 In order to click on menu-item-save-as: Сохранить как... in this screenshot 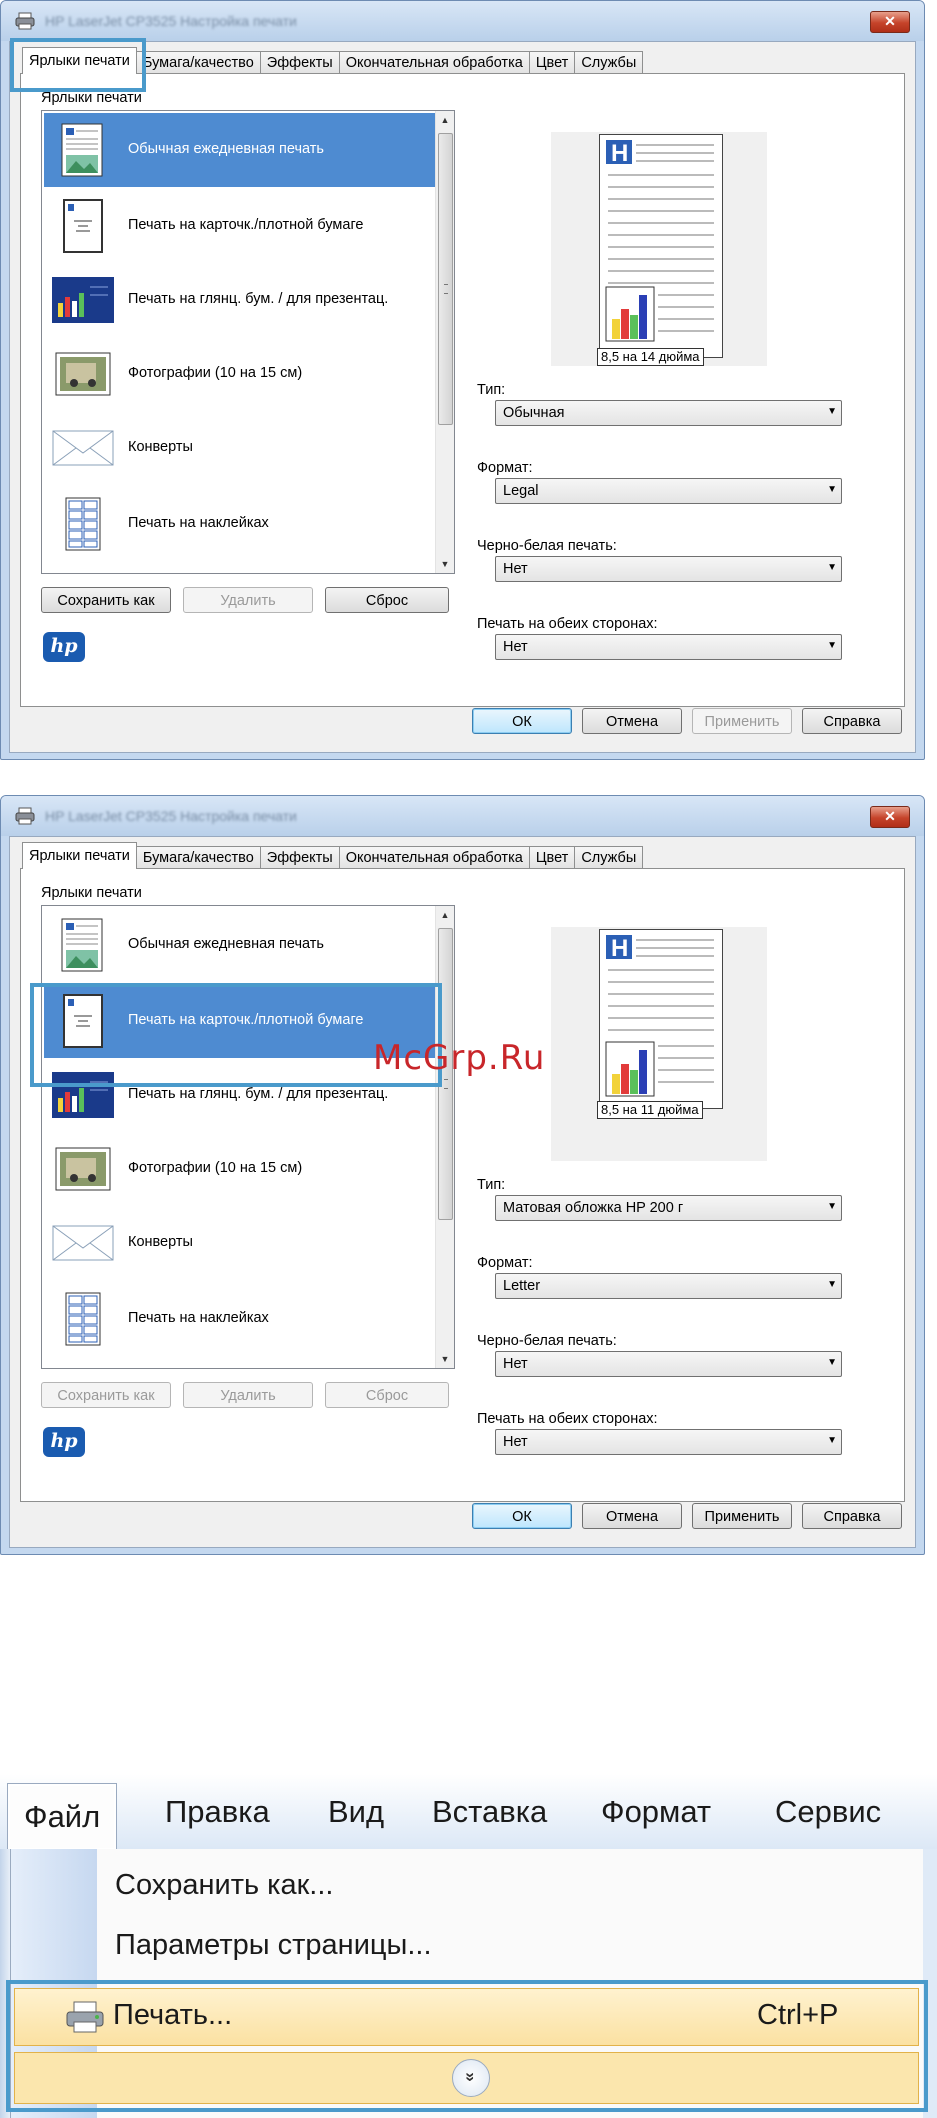, I will do `click(224, 1885)`.